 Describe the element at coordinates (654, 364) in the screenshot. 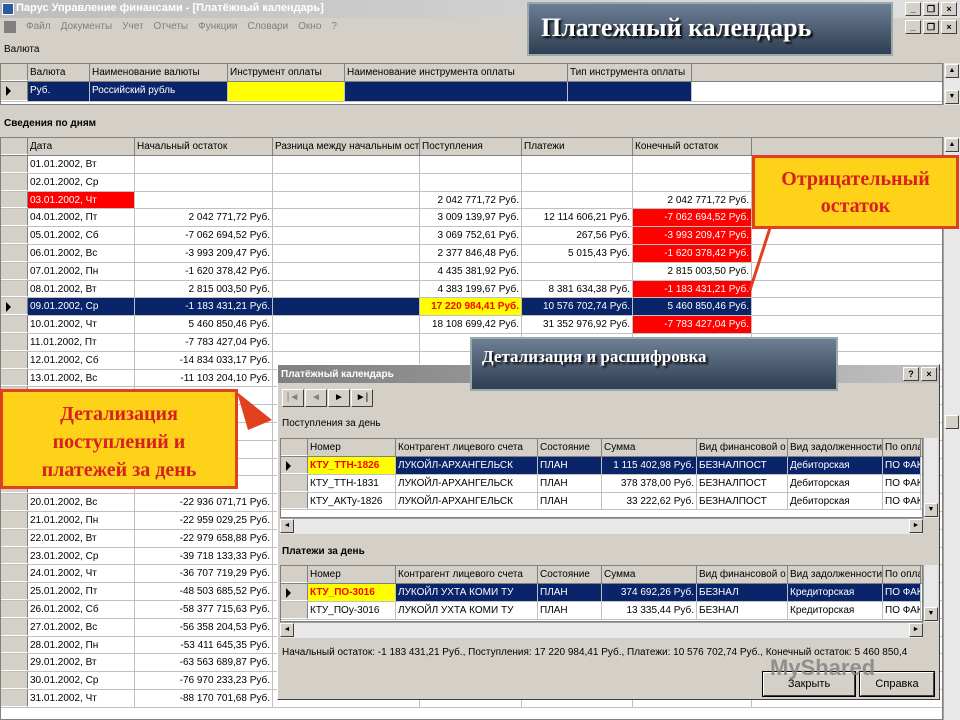

I see `detail-banner: Детализация и расшифровка` at that location.